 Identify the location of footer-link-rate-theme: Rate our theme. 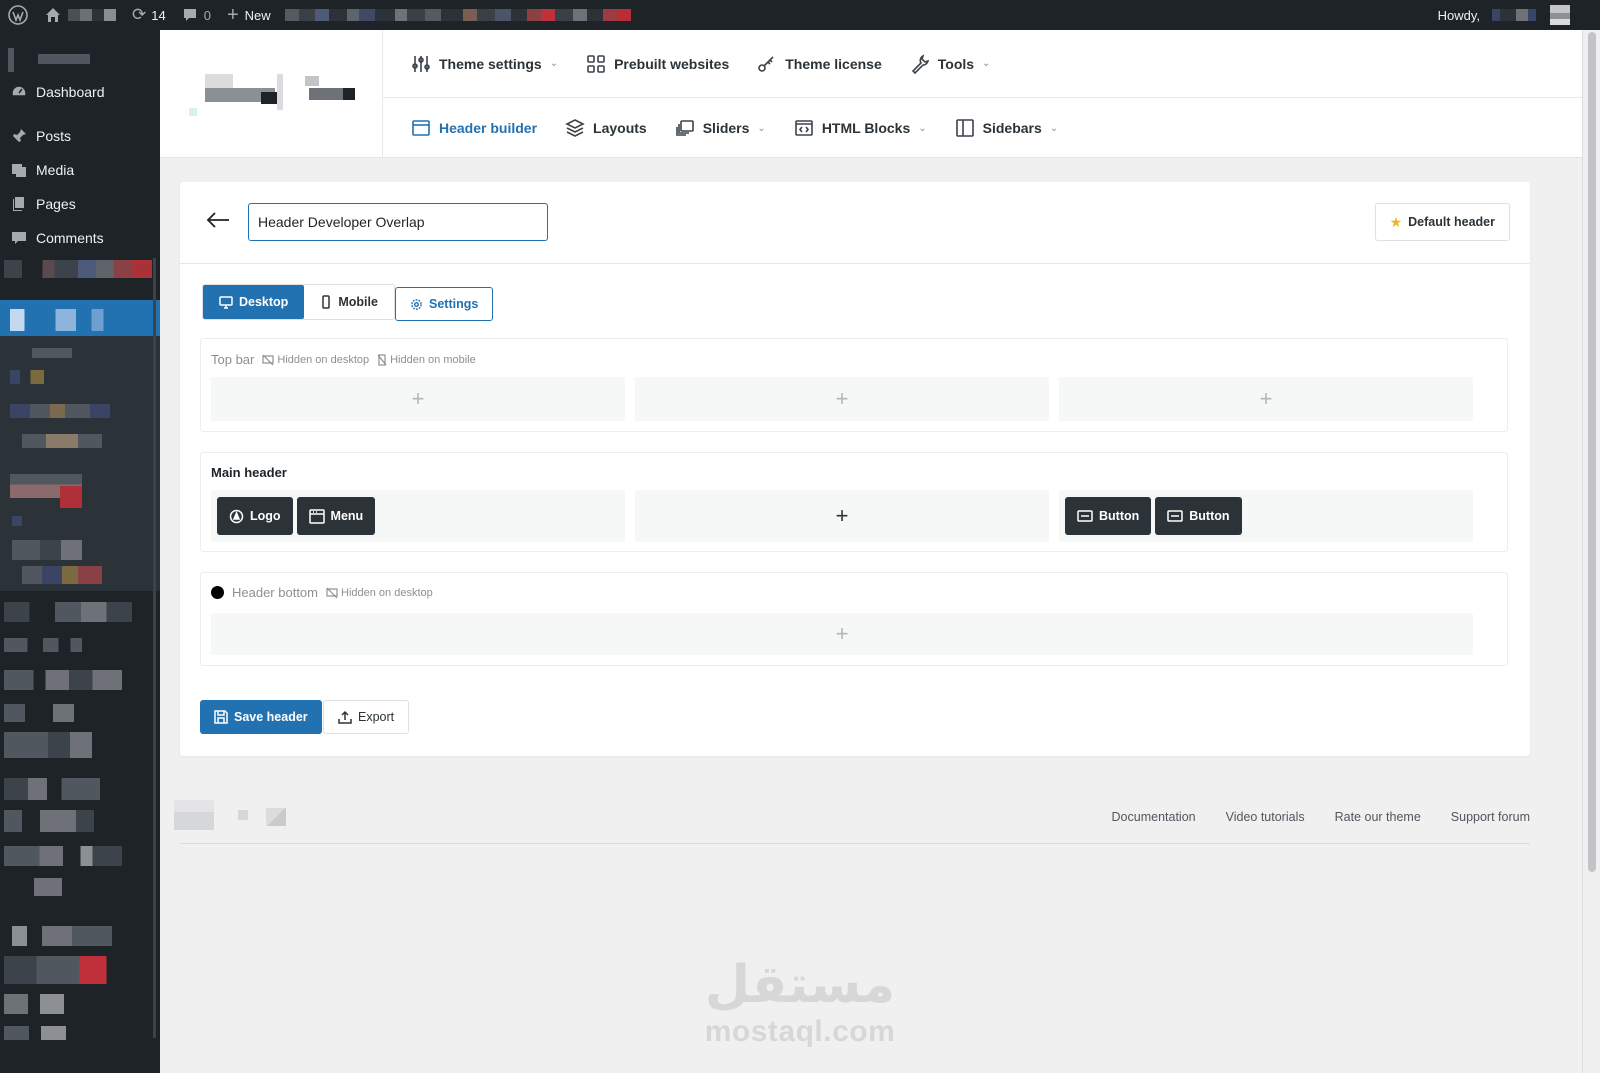
(1378, 817).